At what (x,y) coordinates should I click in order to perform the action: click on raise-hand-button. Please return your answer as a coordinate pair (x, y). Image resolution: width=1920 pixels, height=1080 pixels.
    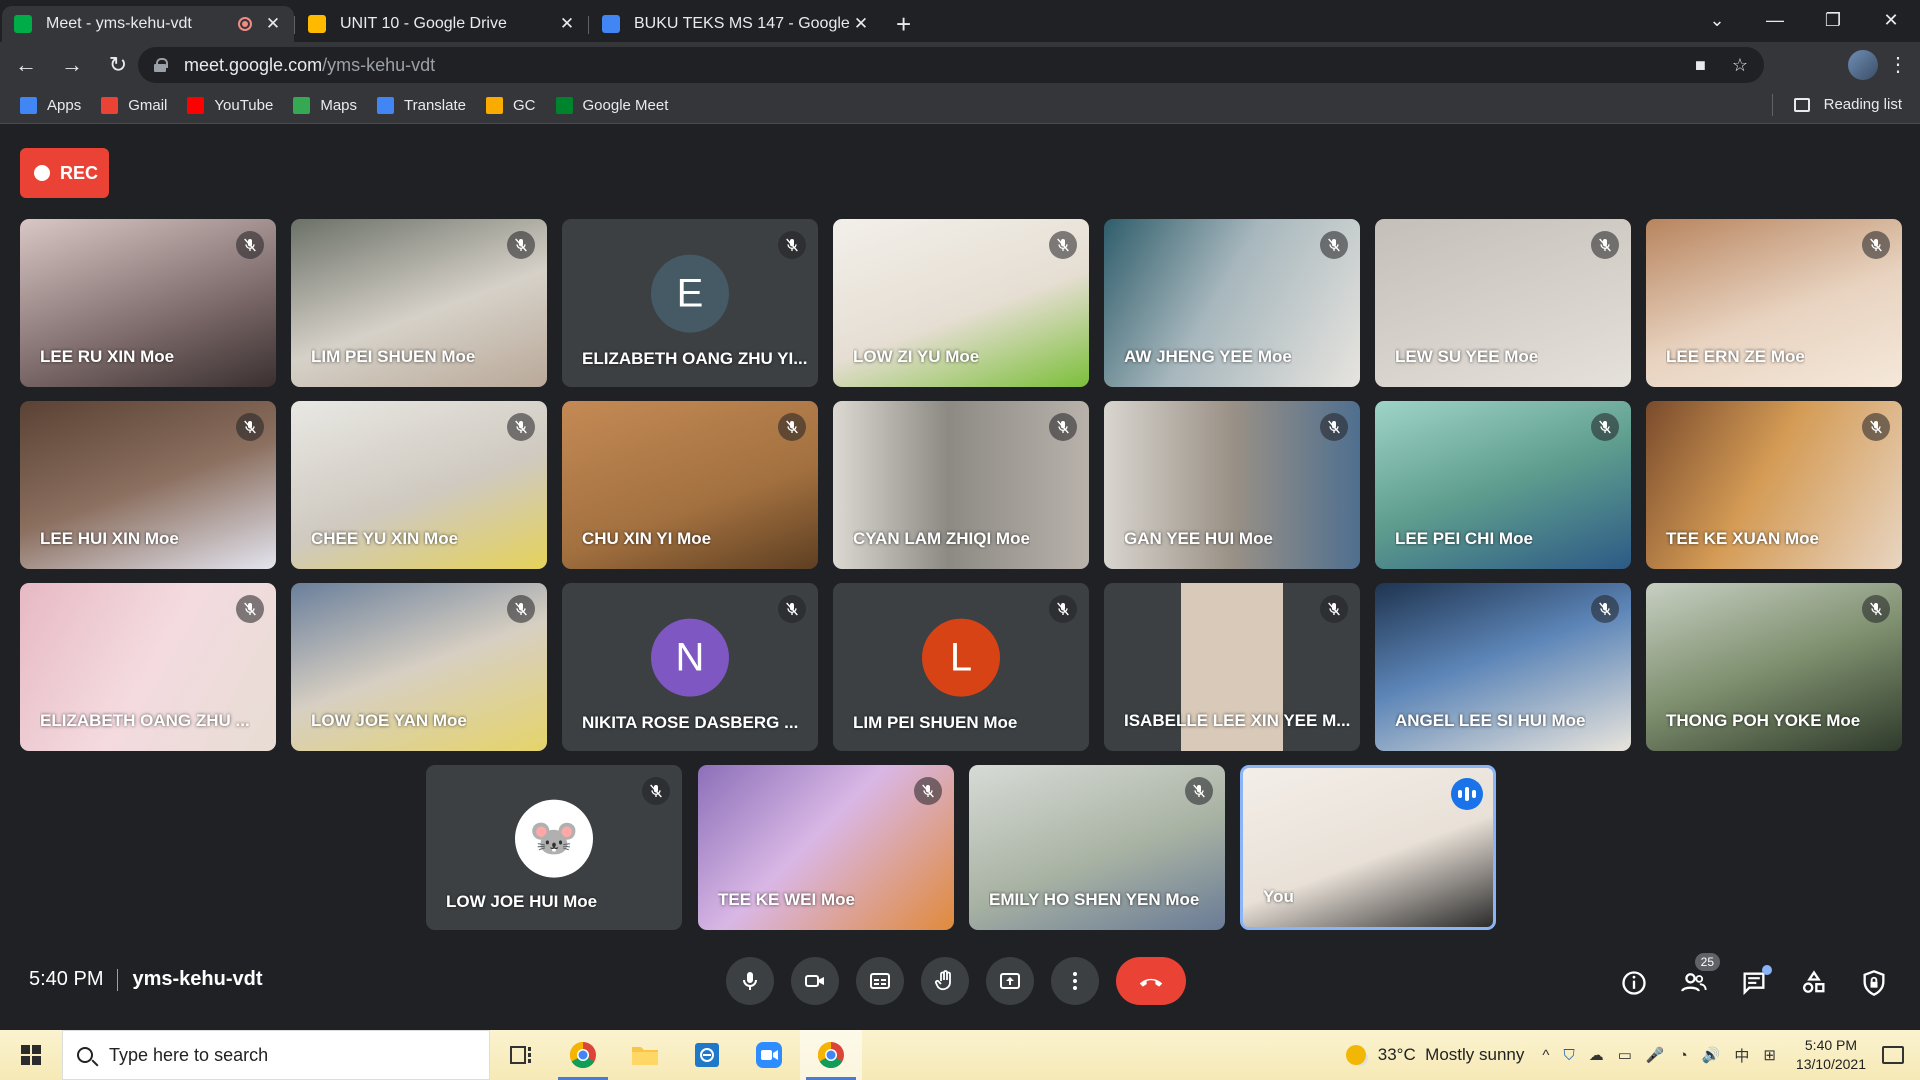
    Looking at the image, I should click on (945, 981).